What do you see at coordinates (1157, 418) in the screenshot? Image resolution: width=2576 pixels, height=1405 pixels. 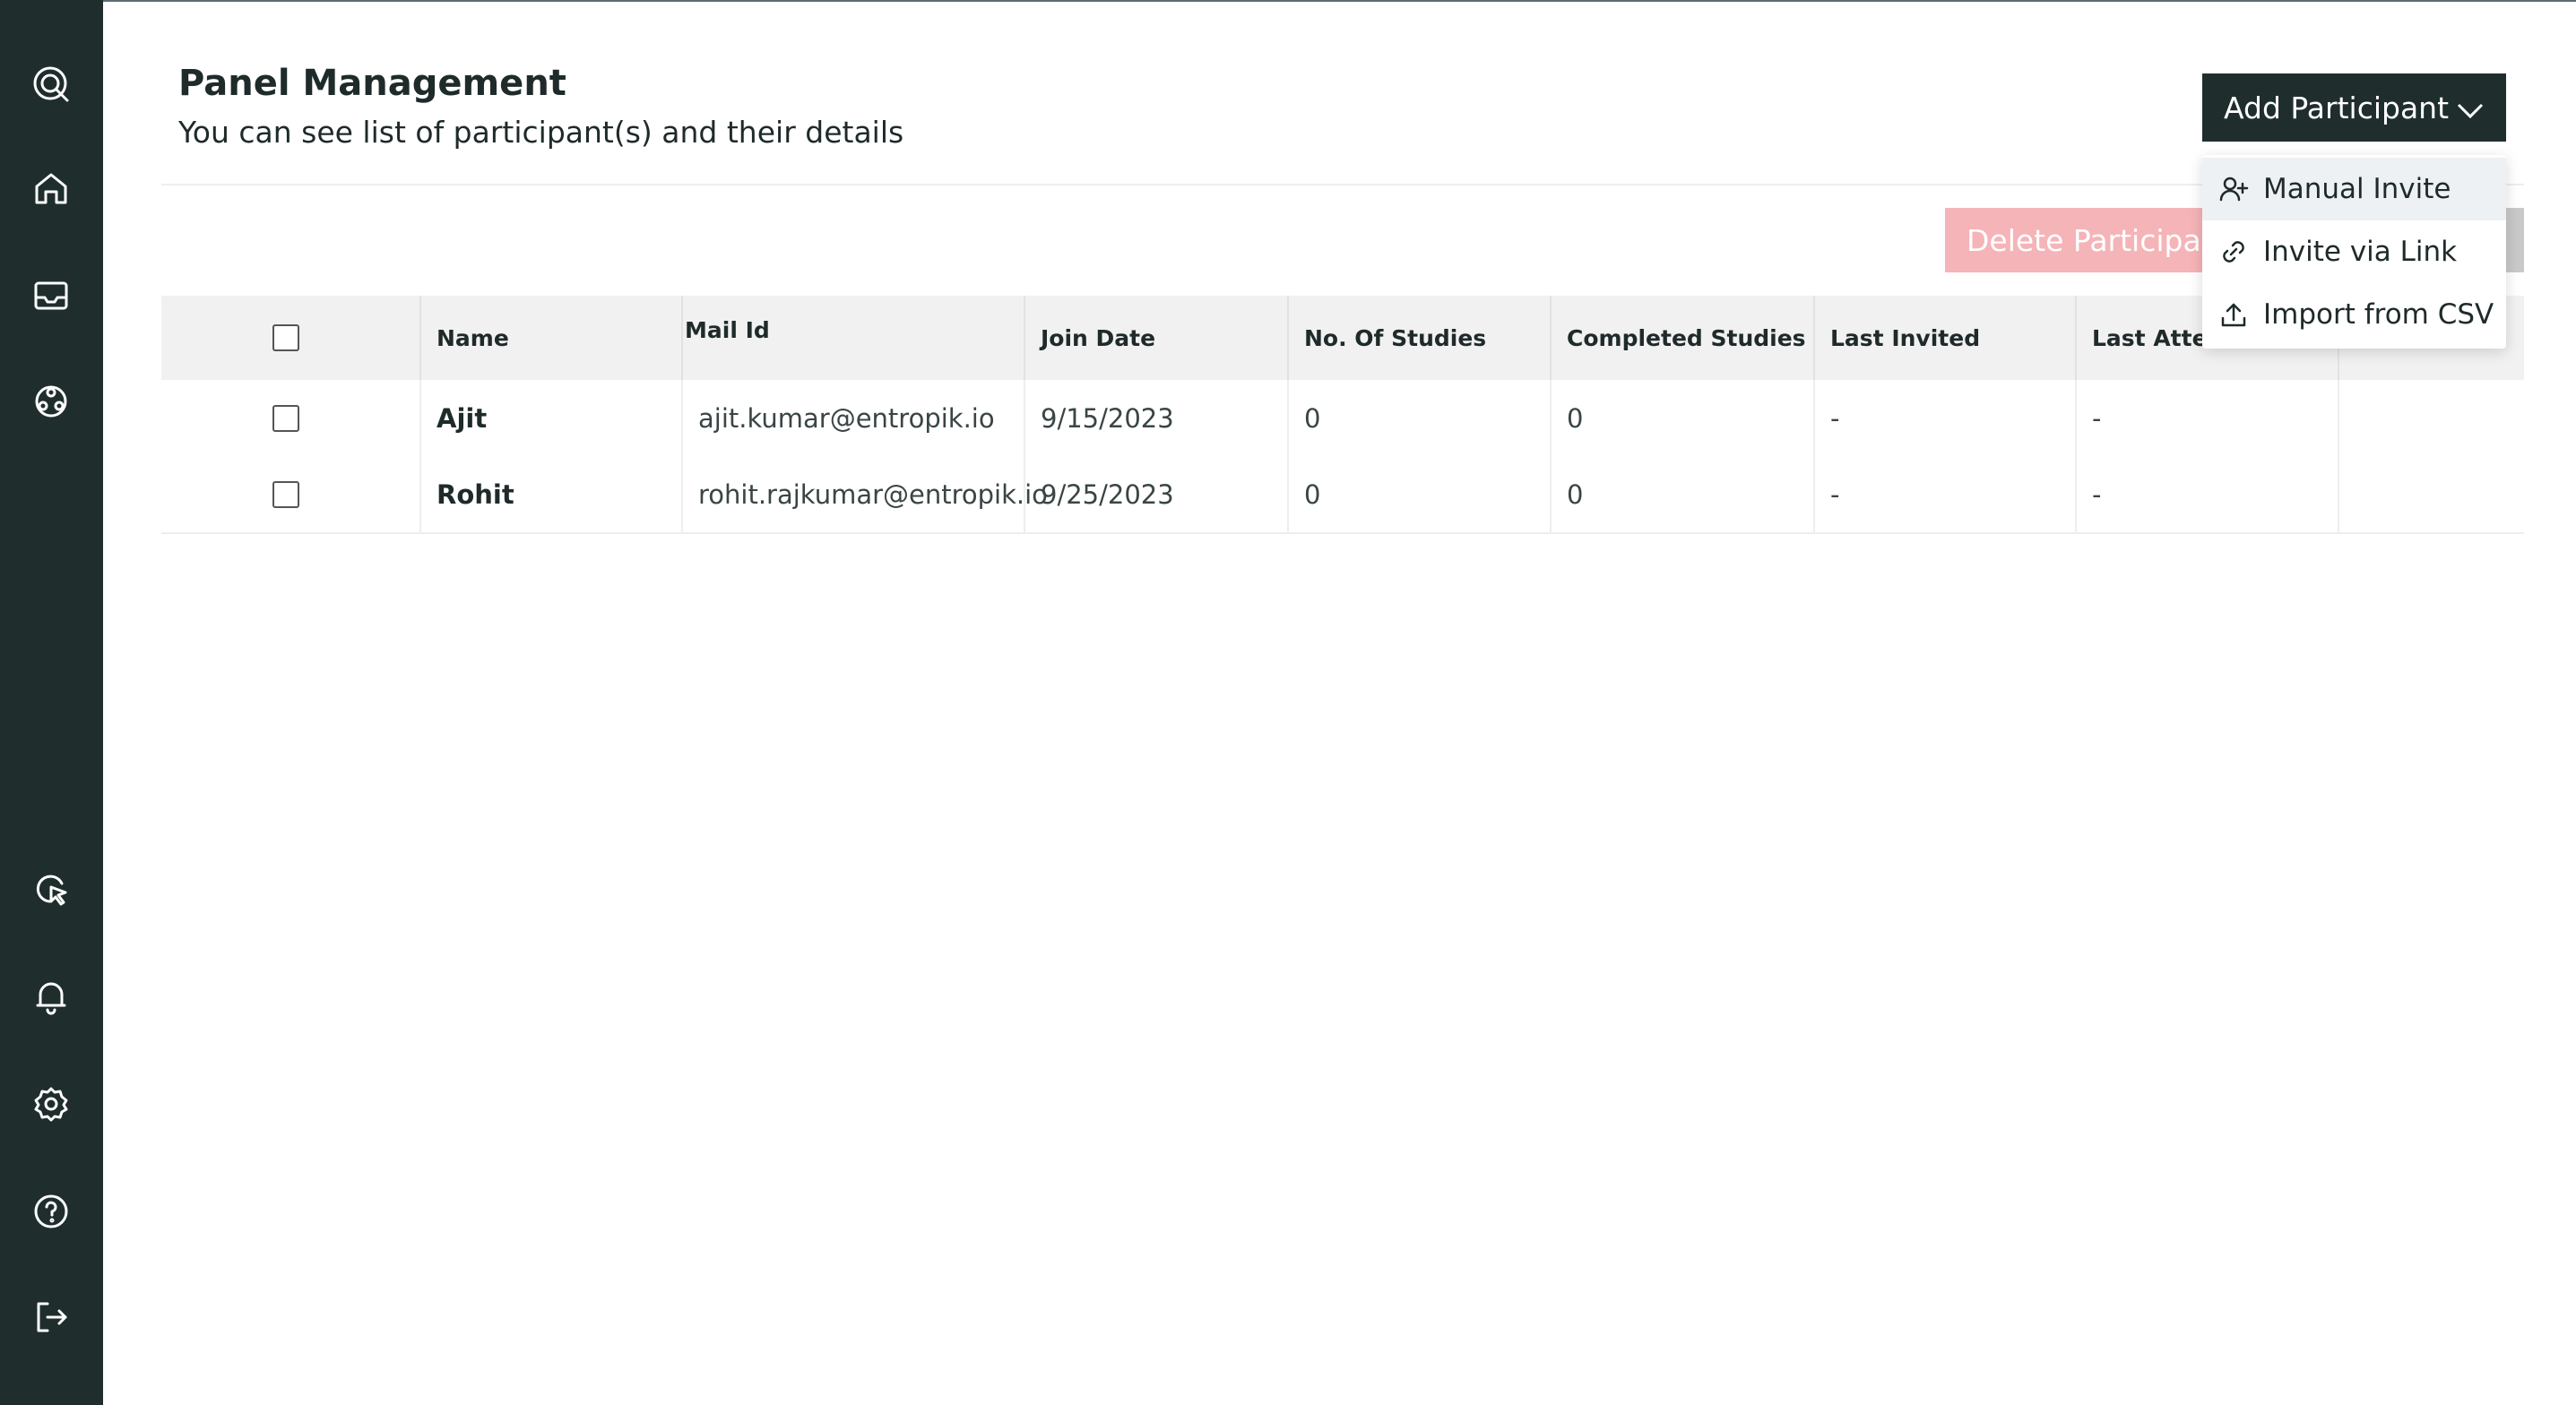 I see `participant-join-date: 9/15/2023` at bounding box center [1157, 418].